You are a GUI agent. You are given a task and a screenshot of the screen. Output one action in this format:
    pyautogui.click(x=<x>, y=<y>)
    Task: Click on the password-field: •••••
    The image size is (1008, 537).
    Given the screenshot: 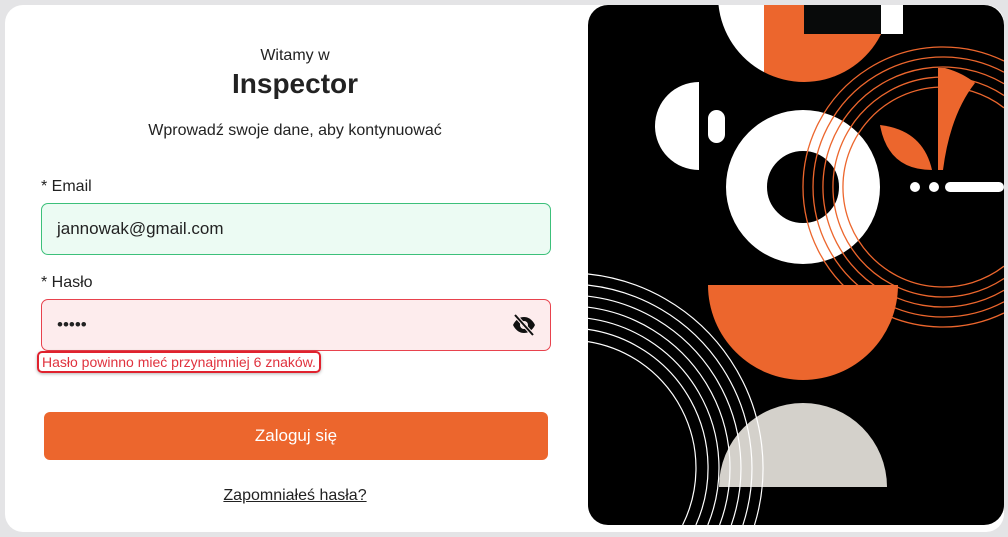 What is the action you would take?
    pyautogui.click(x=296, y=325)
    